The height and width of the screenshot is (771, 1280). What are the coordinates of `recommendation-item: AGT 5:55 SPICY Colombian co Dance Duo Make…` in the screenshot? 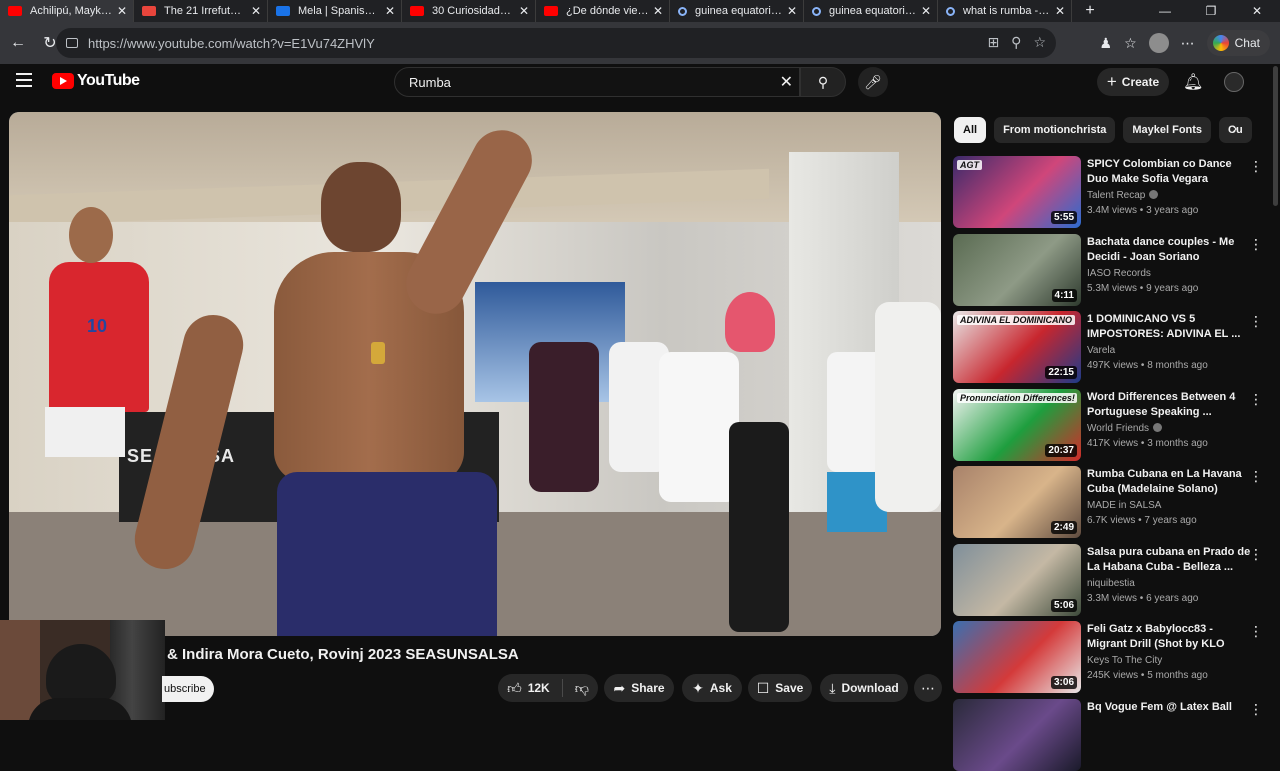 It's located at (1108, 192).